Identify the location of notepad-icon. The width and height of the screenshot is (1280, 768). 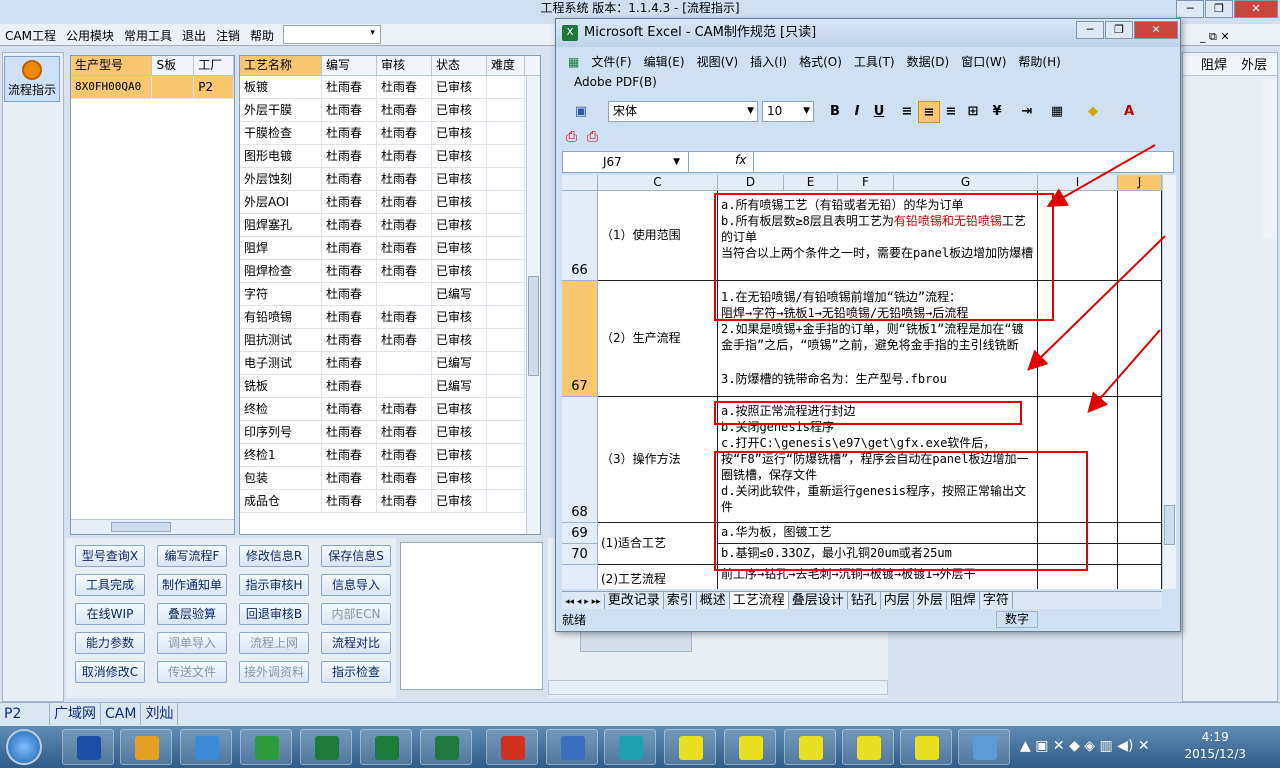
(207, 748).